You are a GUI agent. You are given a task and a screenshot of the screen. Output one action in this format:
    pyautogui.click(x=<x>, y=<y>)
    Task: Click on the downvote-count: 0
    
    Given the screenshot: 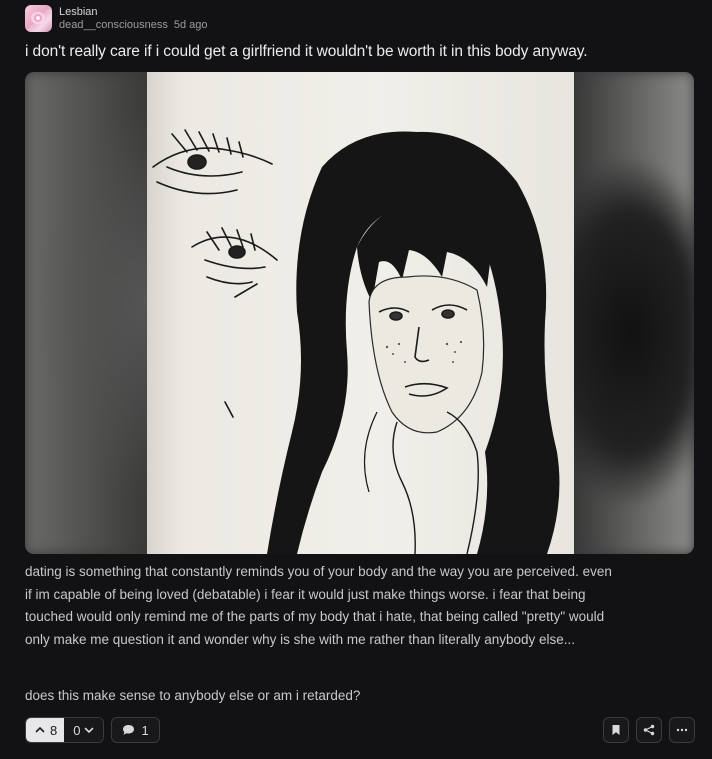 What is the action you would take?
    pyautogui.click(x=77, y=730)
    